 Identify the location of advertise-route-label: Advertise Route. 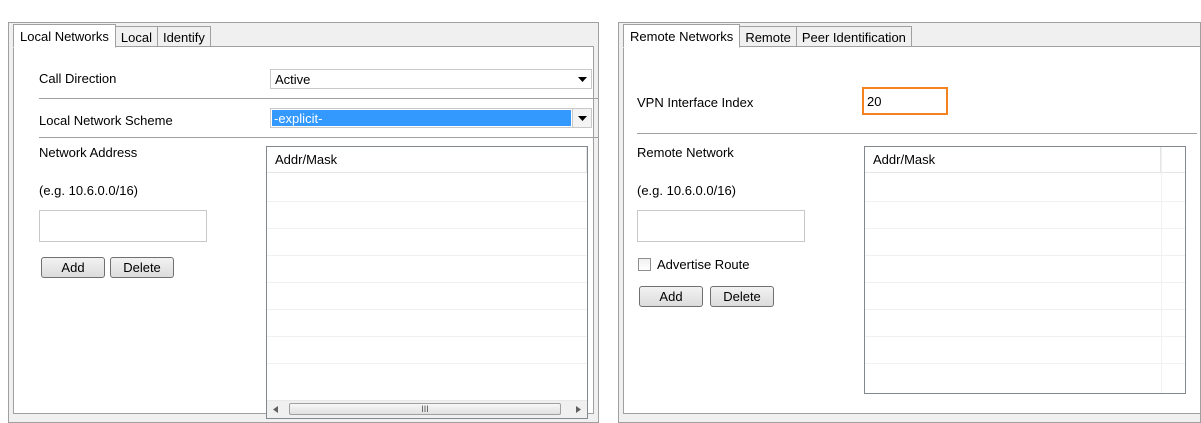
(703, 264).